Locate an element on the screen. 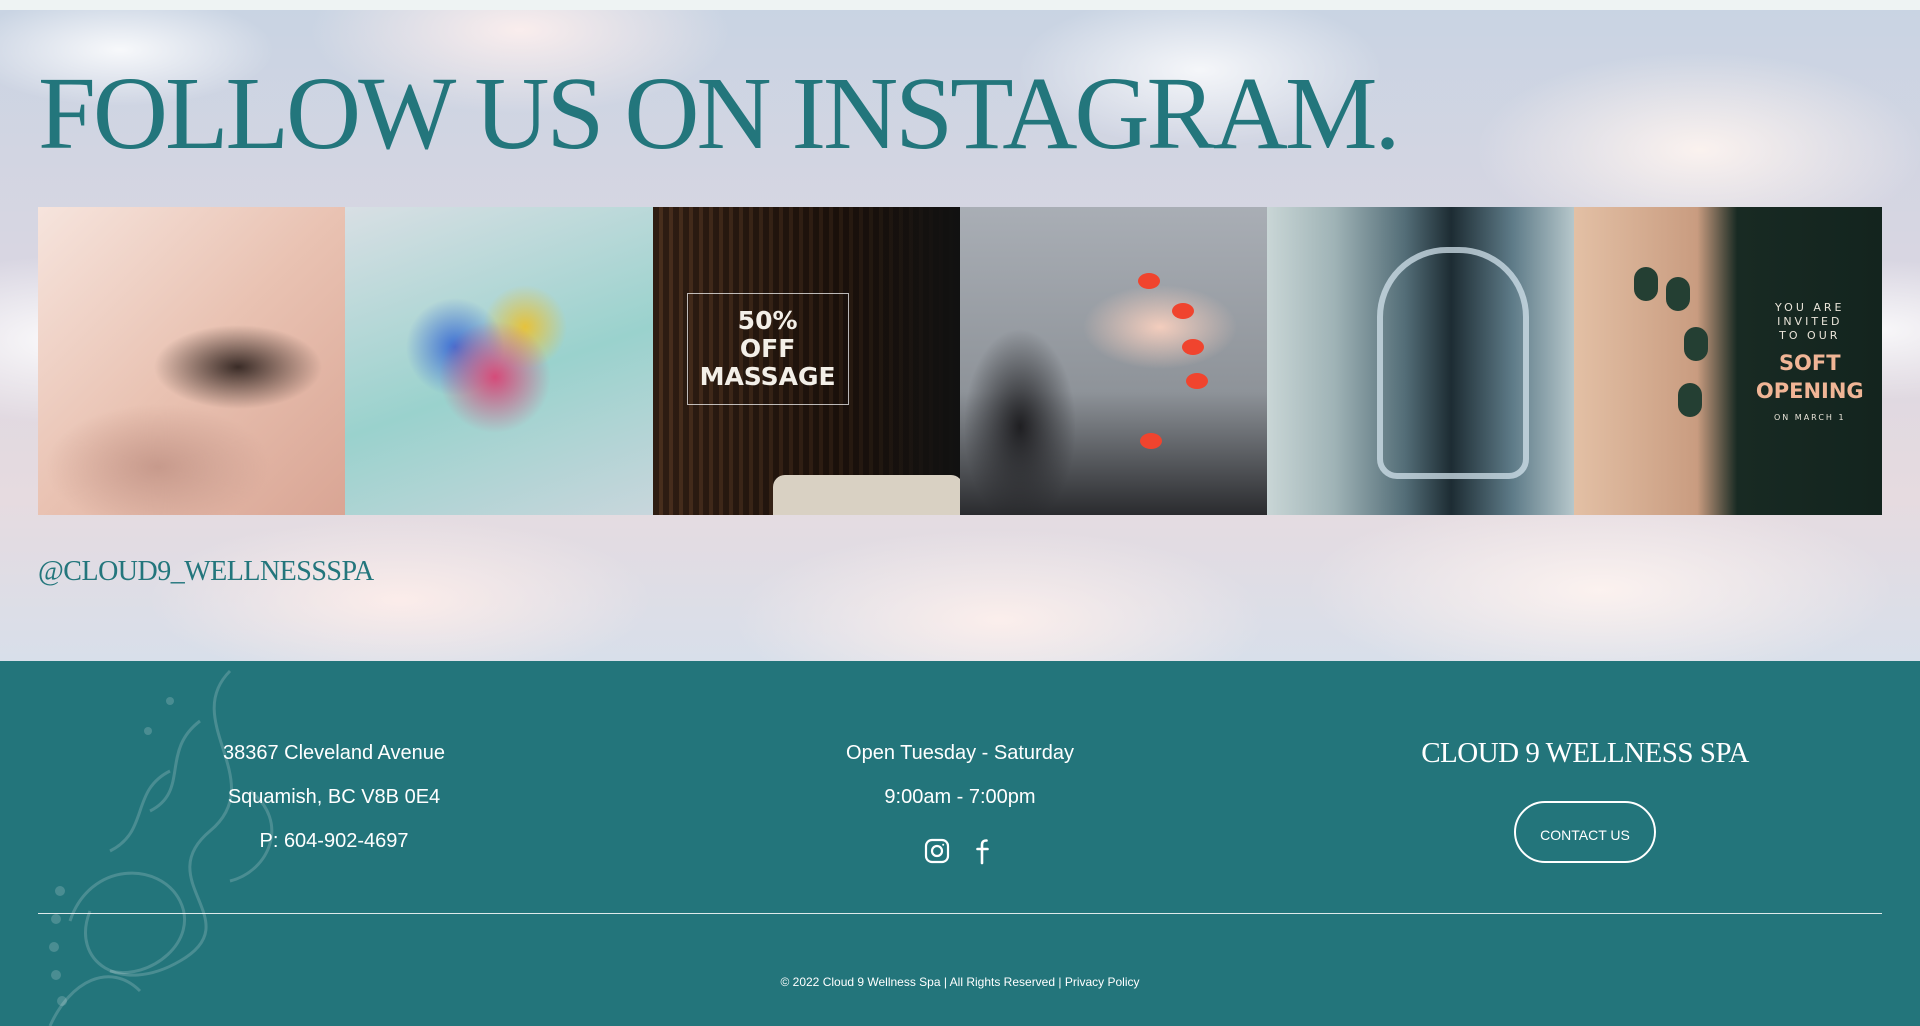  instagram-post-nail-swatches is located at coordinates (499, 361).